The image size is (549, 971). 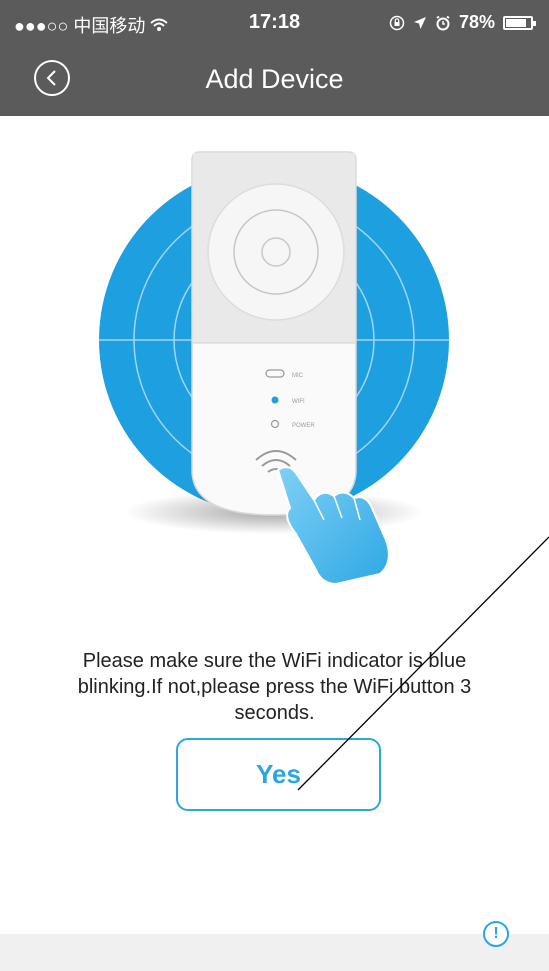 What do you see at coordinates (419, 22) in the screenshot?
I see `location-icon` at bounding box center [419, 22].